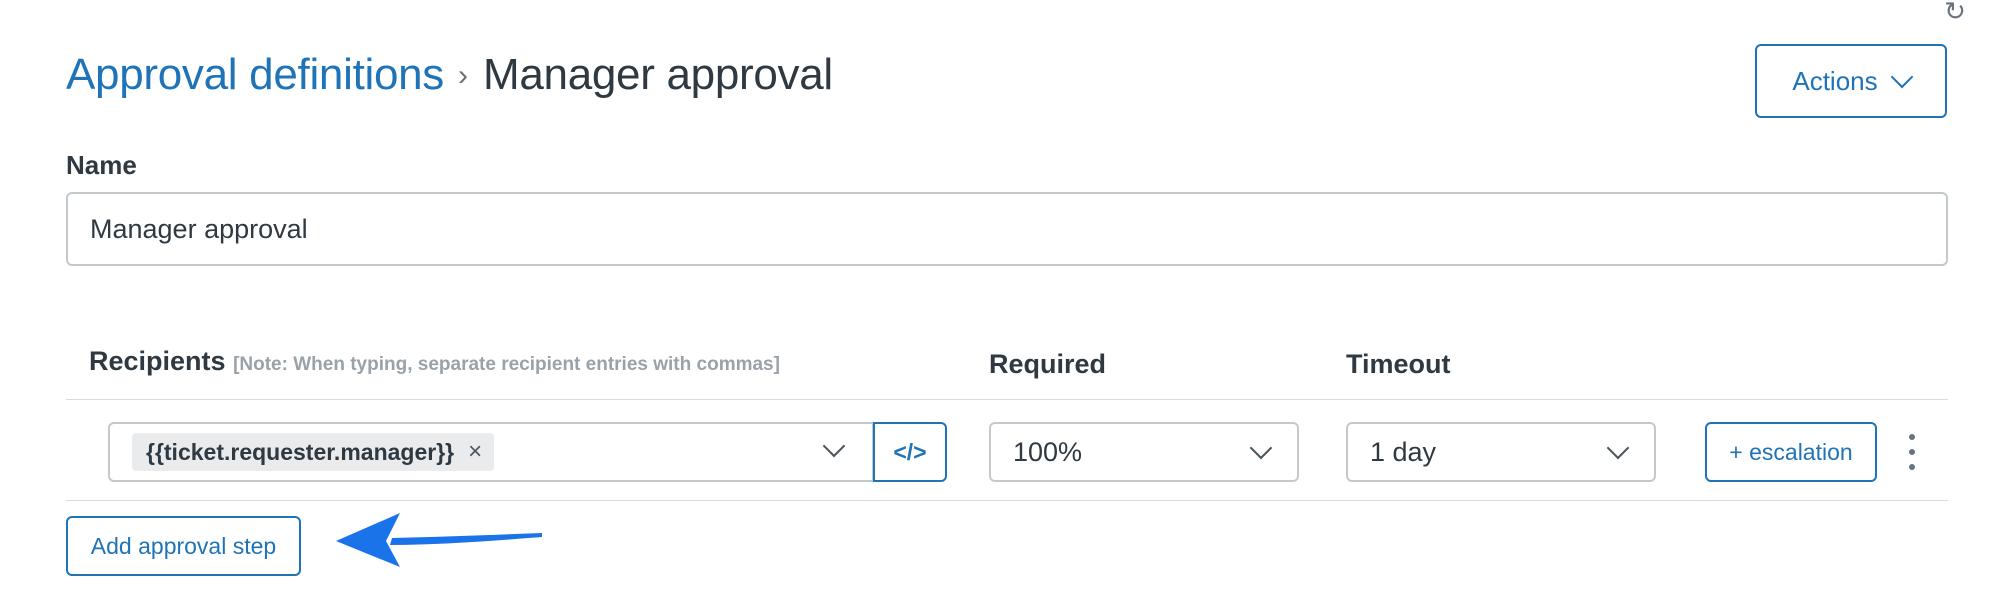 This screenshot has height=599, width=1998. Describe the element at coordinates (1398, 364) in the screenshot. I see `timeout-header: Timeout` at that location.